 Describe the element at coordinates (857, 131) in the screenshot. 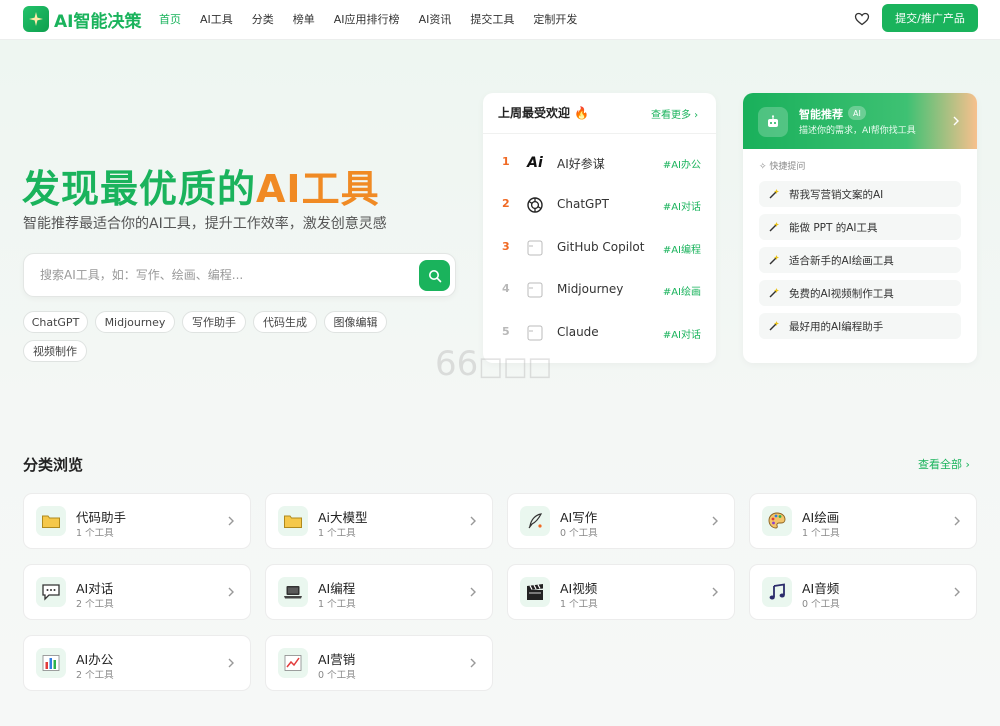

I see `smart-recommend-desc: 描述你的需求，AI帮你找工具` at that location.